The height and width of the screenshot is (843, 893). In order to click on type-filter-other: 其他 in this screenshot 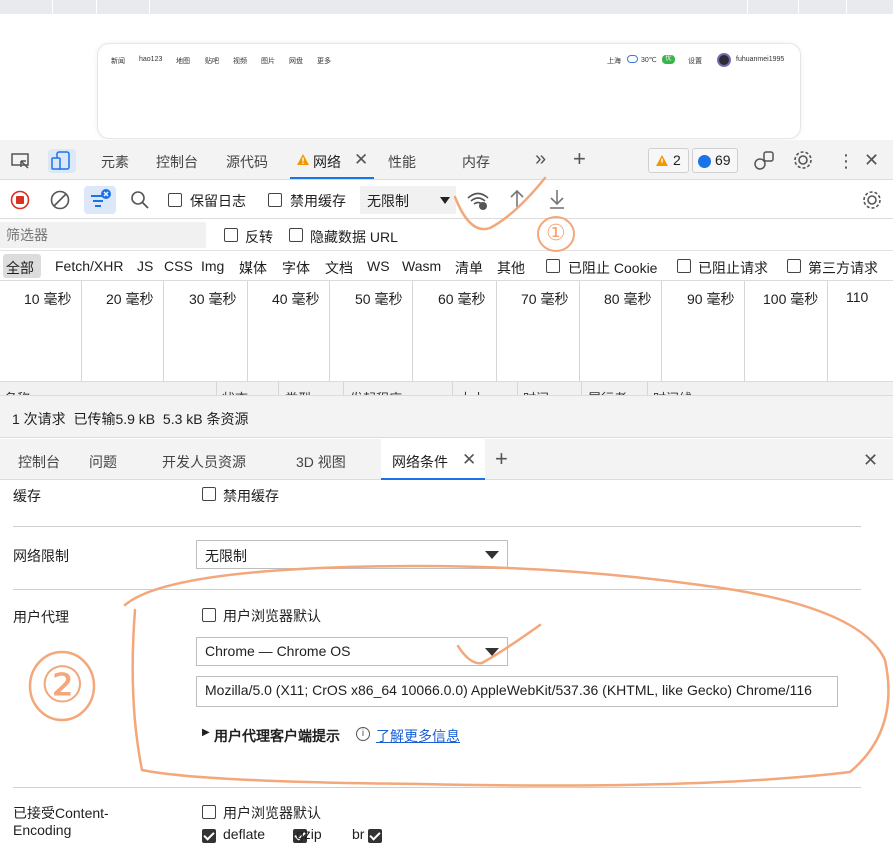, I will do `click(511, 268)`.